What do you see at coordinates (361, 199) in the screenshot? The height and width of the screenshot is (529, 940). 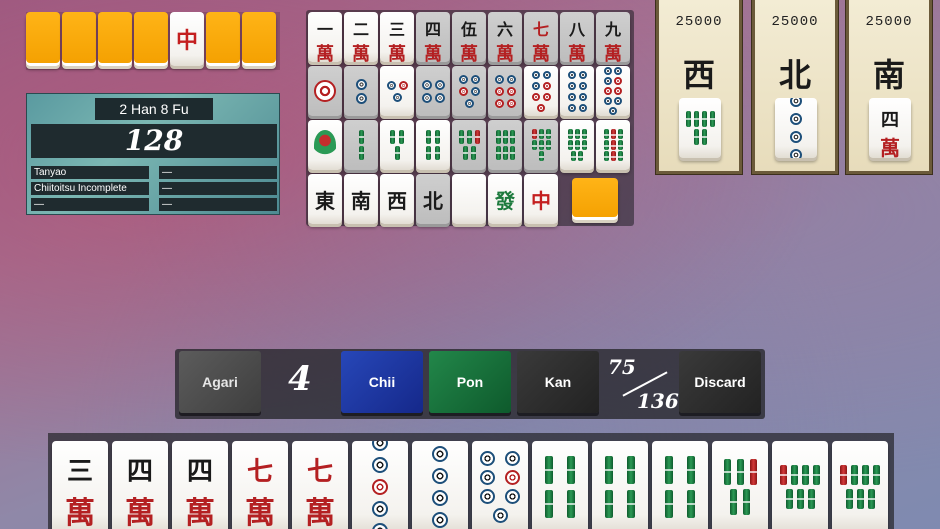 I see `ref-honor-south: 南` at bounding box center [361, 199].